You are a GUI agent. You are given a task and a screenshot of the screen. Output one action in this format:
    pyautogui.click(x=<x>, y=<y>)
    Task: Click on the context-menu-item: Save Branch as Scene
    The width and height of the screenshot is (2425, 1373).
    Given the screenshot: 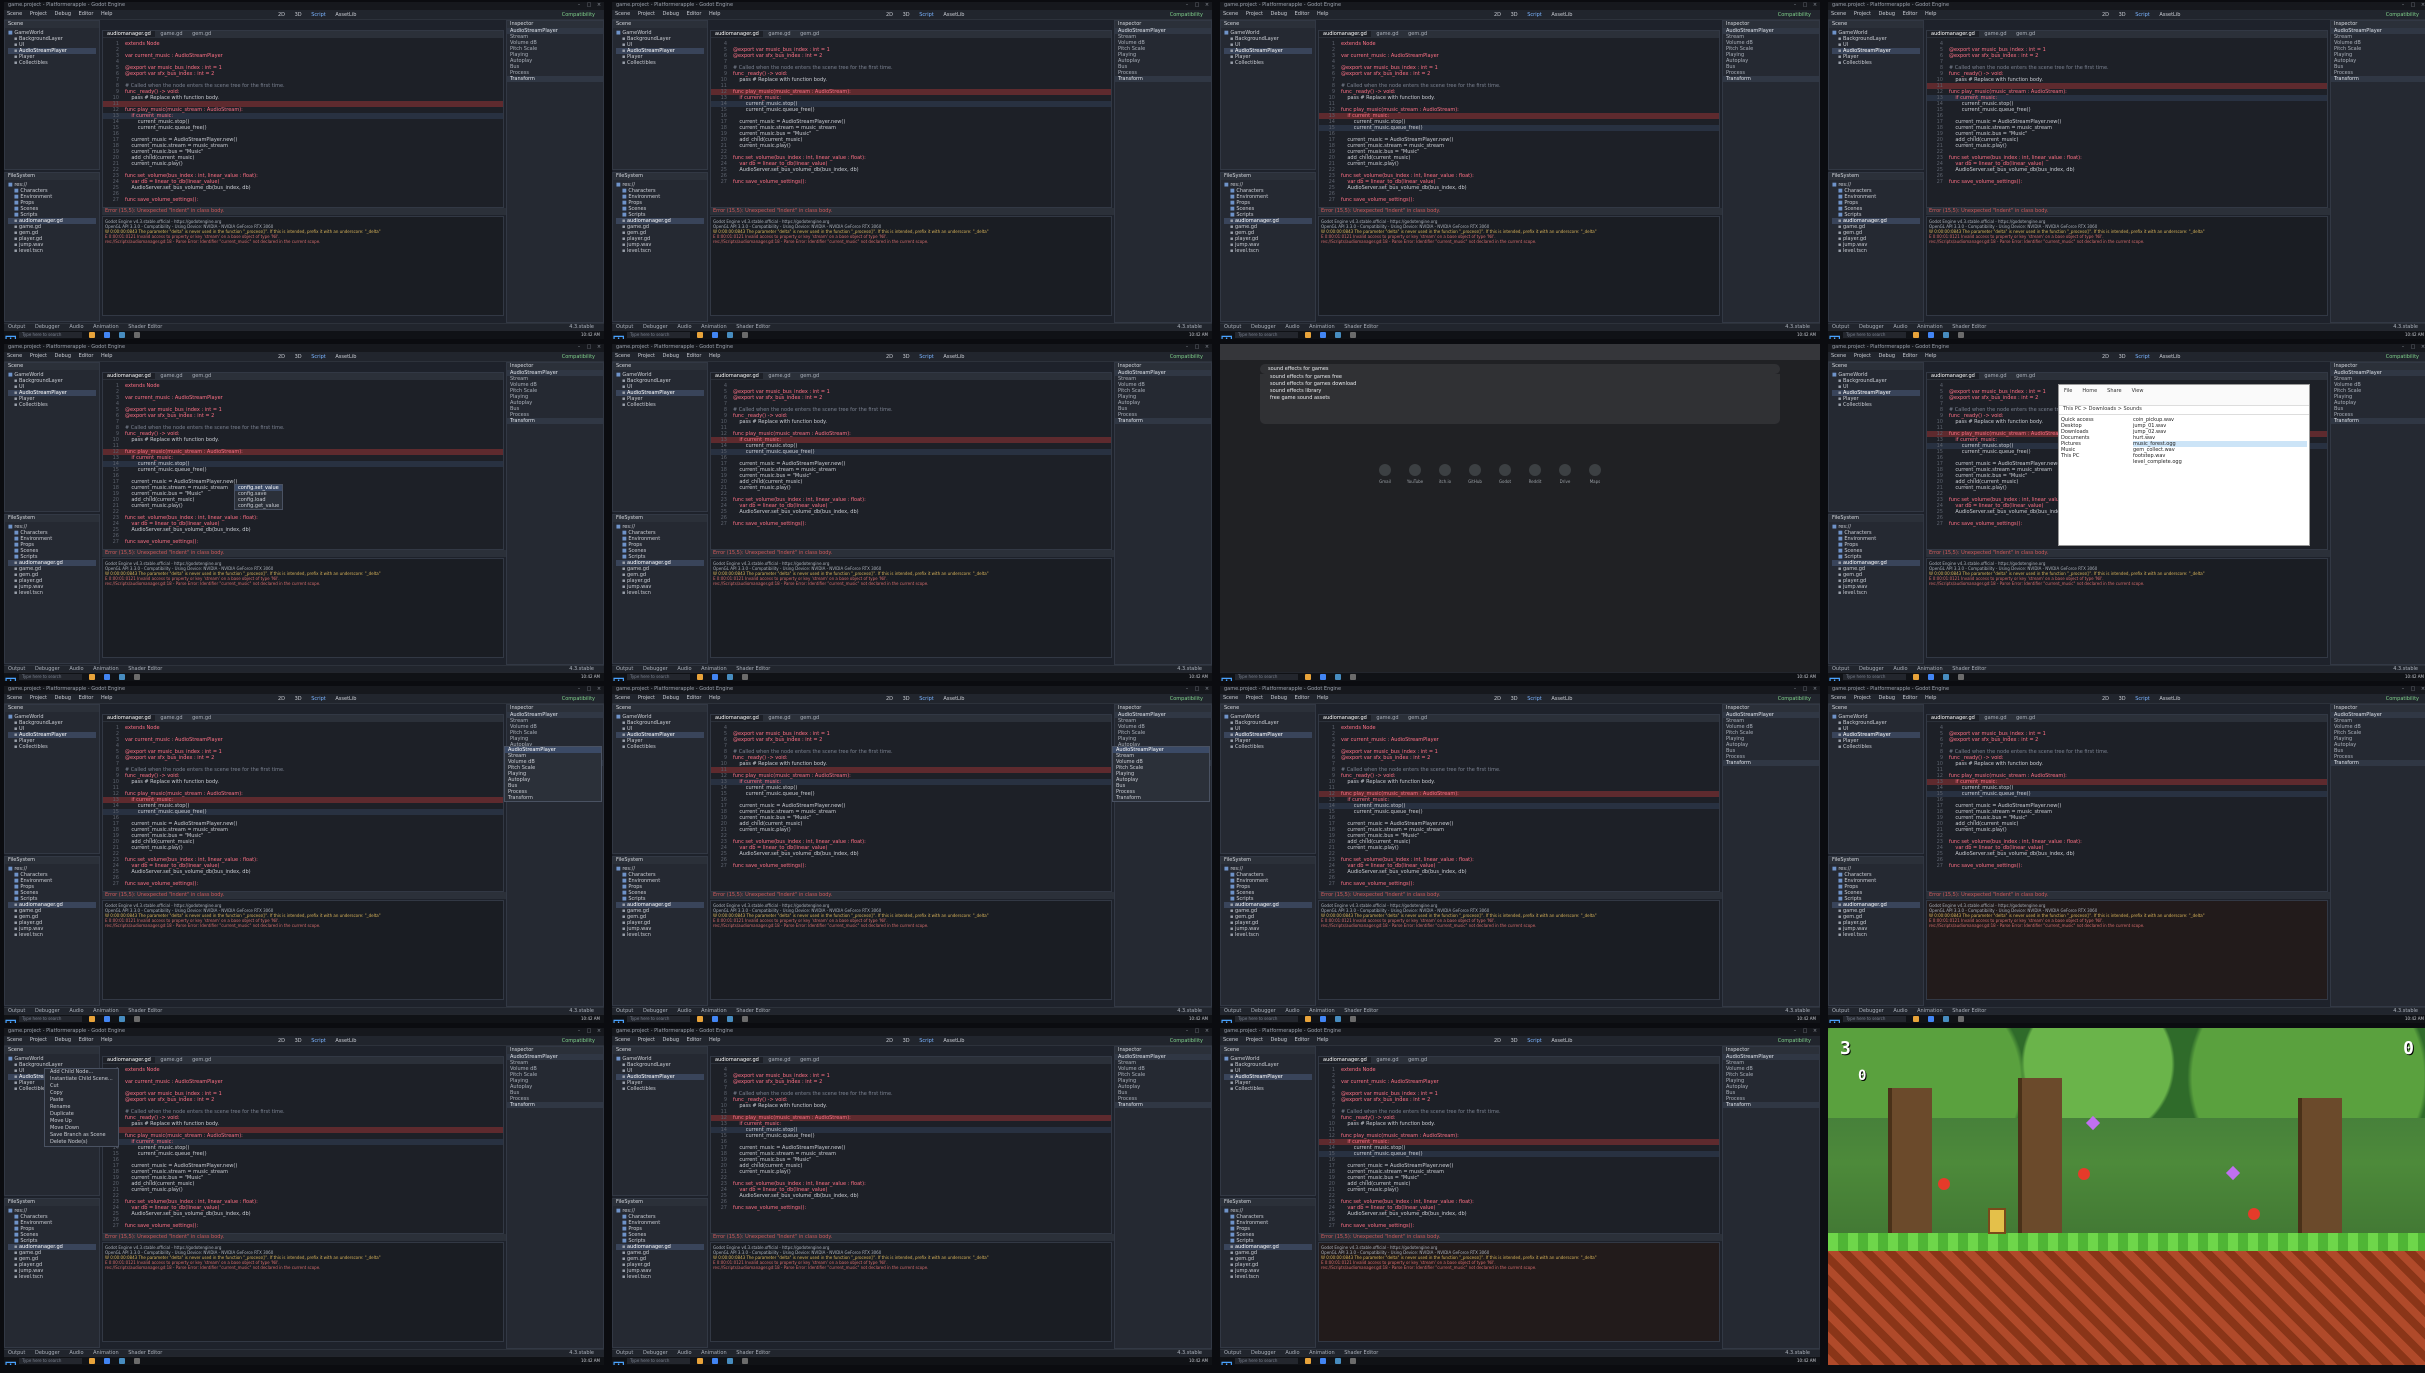 What is the action you would take?
    pyautogui.click(x=81, y=1135)
    